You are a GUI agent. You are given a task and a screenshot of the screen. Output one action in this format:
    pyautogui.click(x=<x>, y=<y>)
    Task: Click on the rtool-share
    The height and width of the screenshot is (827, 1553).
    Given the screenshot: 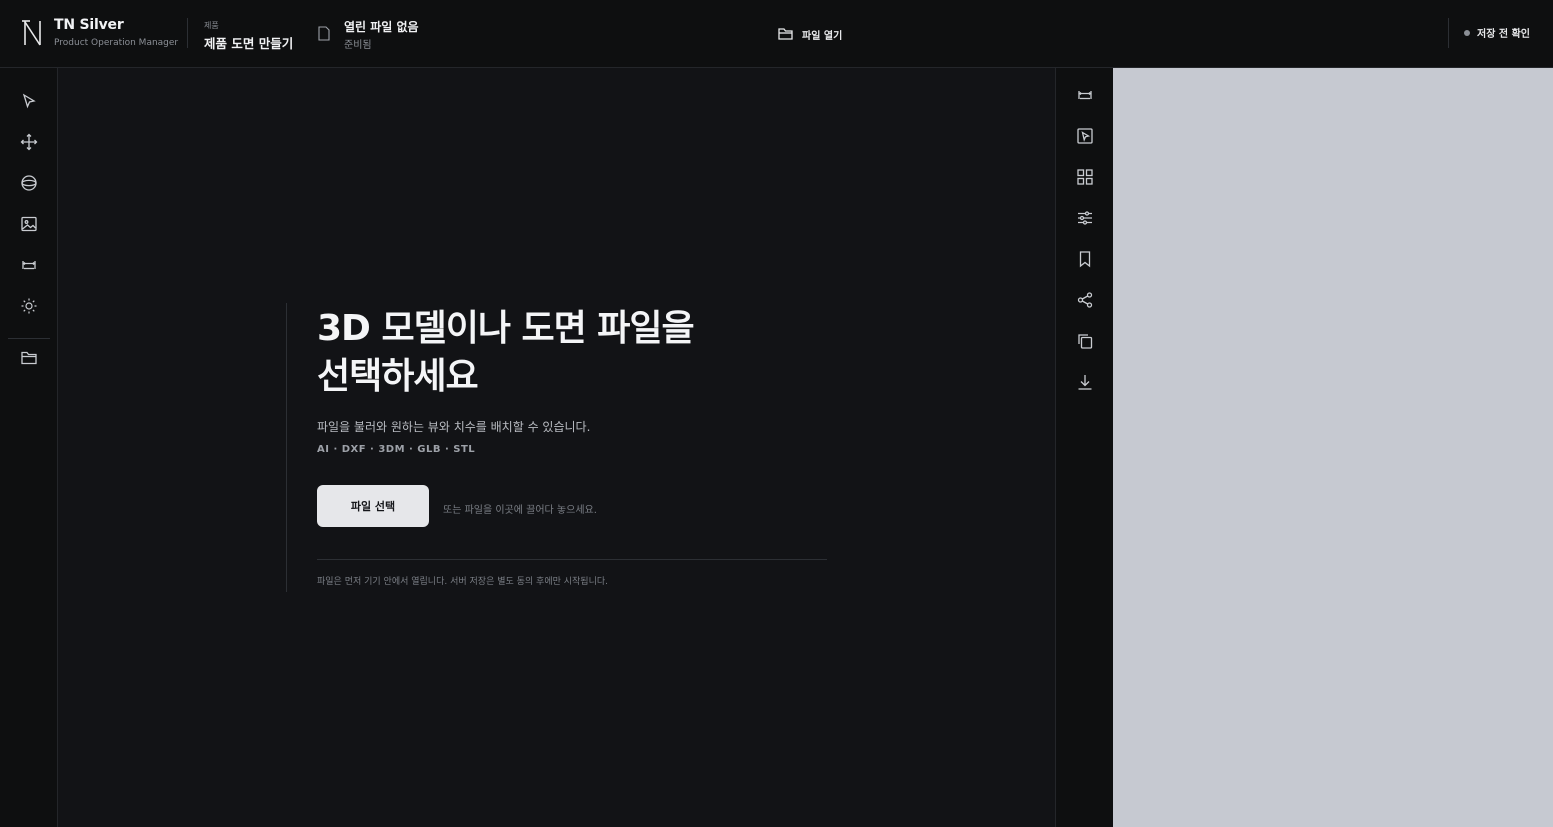 What is the action you would take?
    pyautogui.click(x=1085, y=300)
    